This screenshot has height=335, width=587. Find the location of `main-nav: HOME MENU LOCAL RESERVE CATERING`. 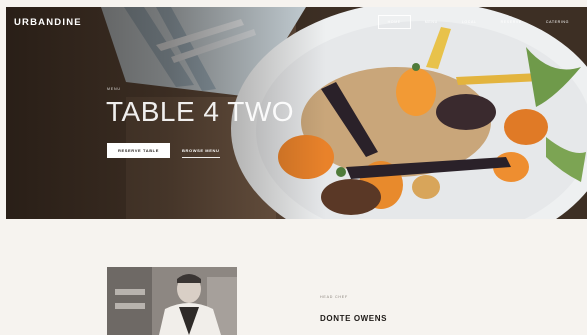

main-nav: HOME MENU LOCAL RESERVE CATERING is located at coordinates (478, 22).